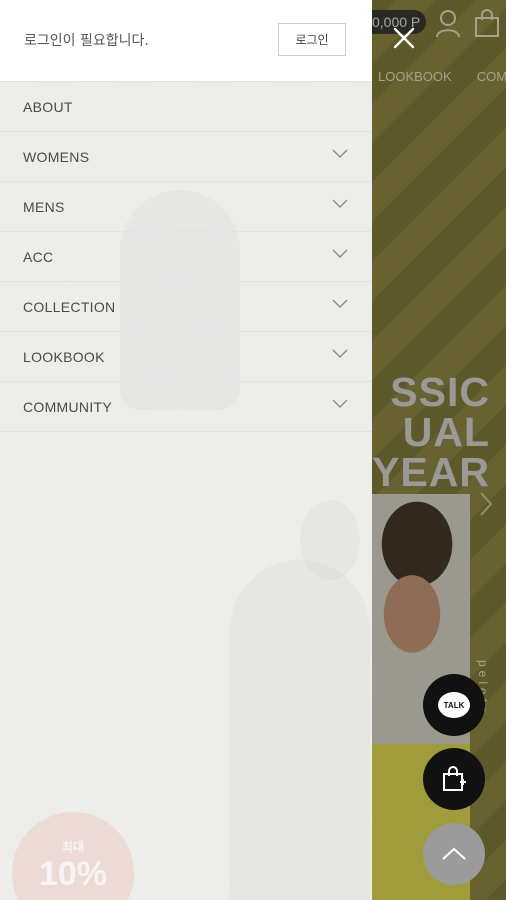 This screenshot has height=900, width=506. I want to click on menu-item-about: ABOUT, so click(186, 107).